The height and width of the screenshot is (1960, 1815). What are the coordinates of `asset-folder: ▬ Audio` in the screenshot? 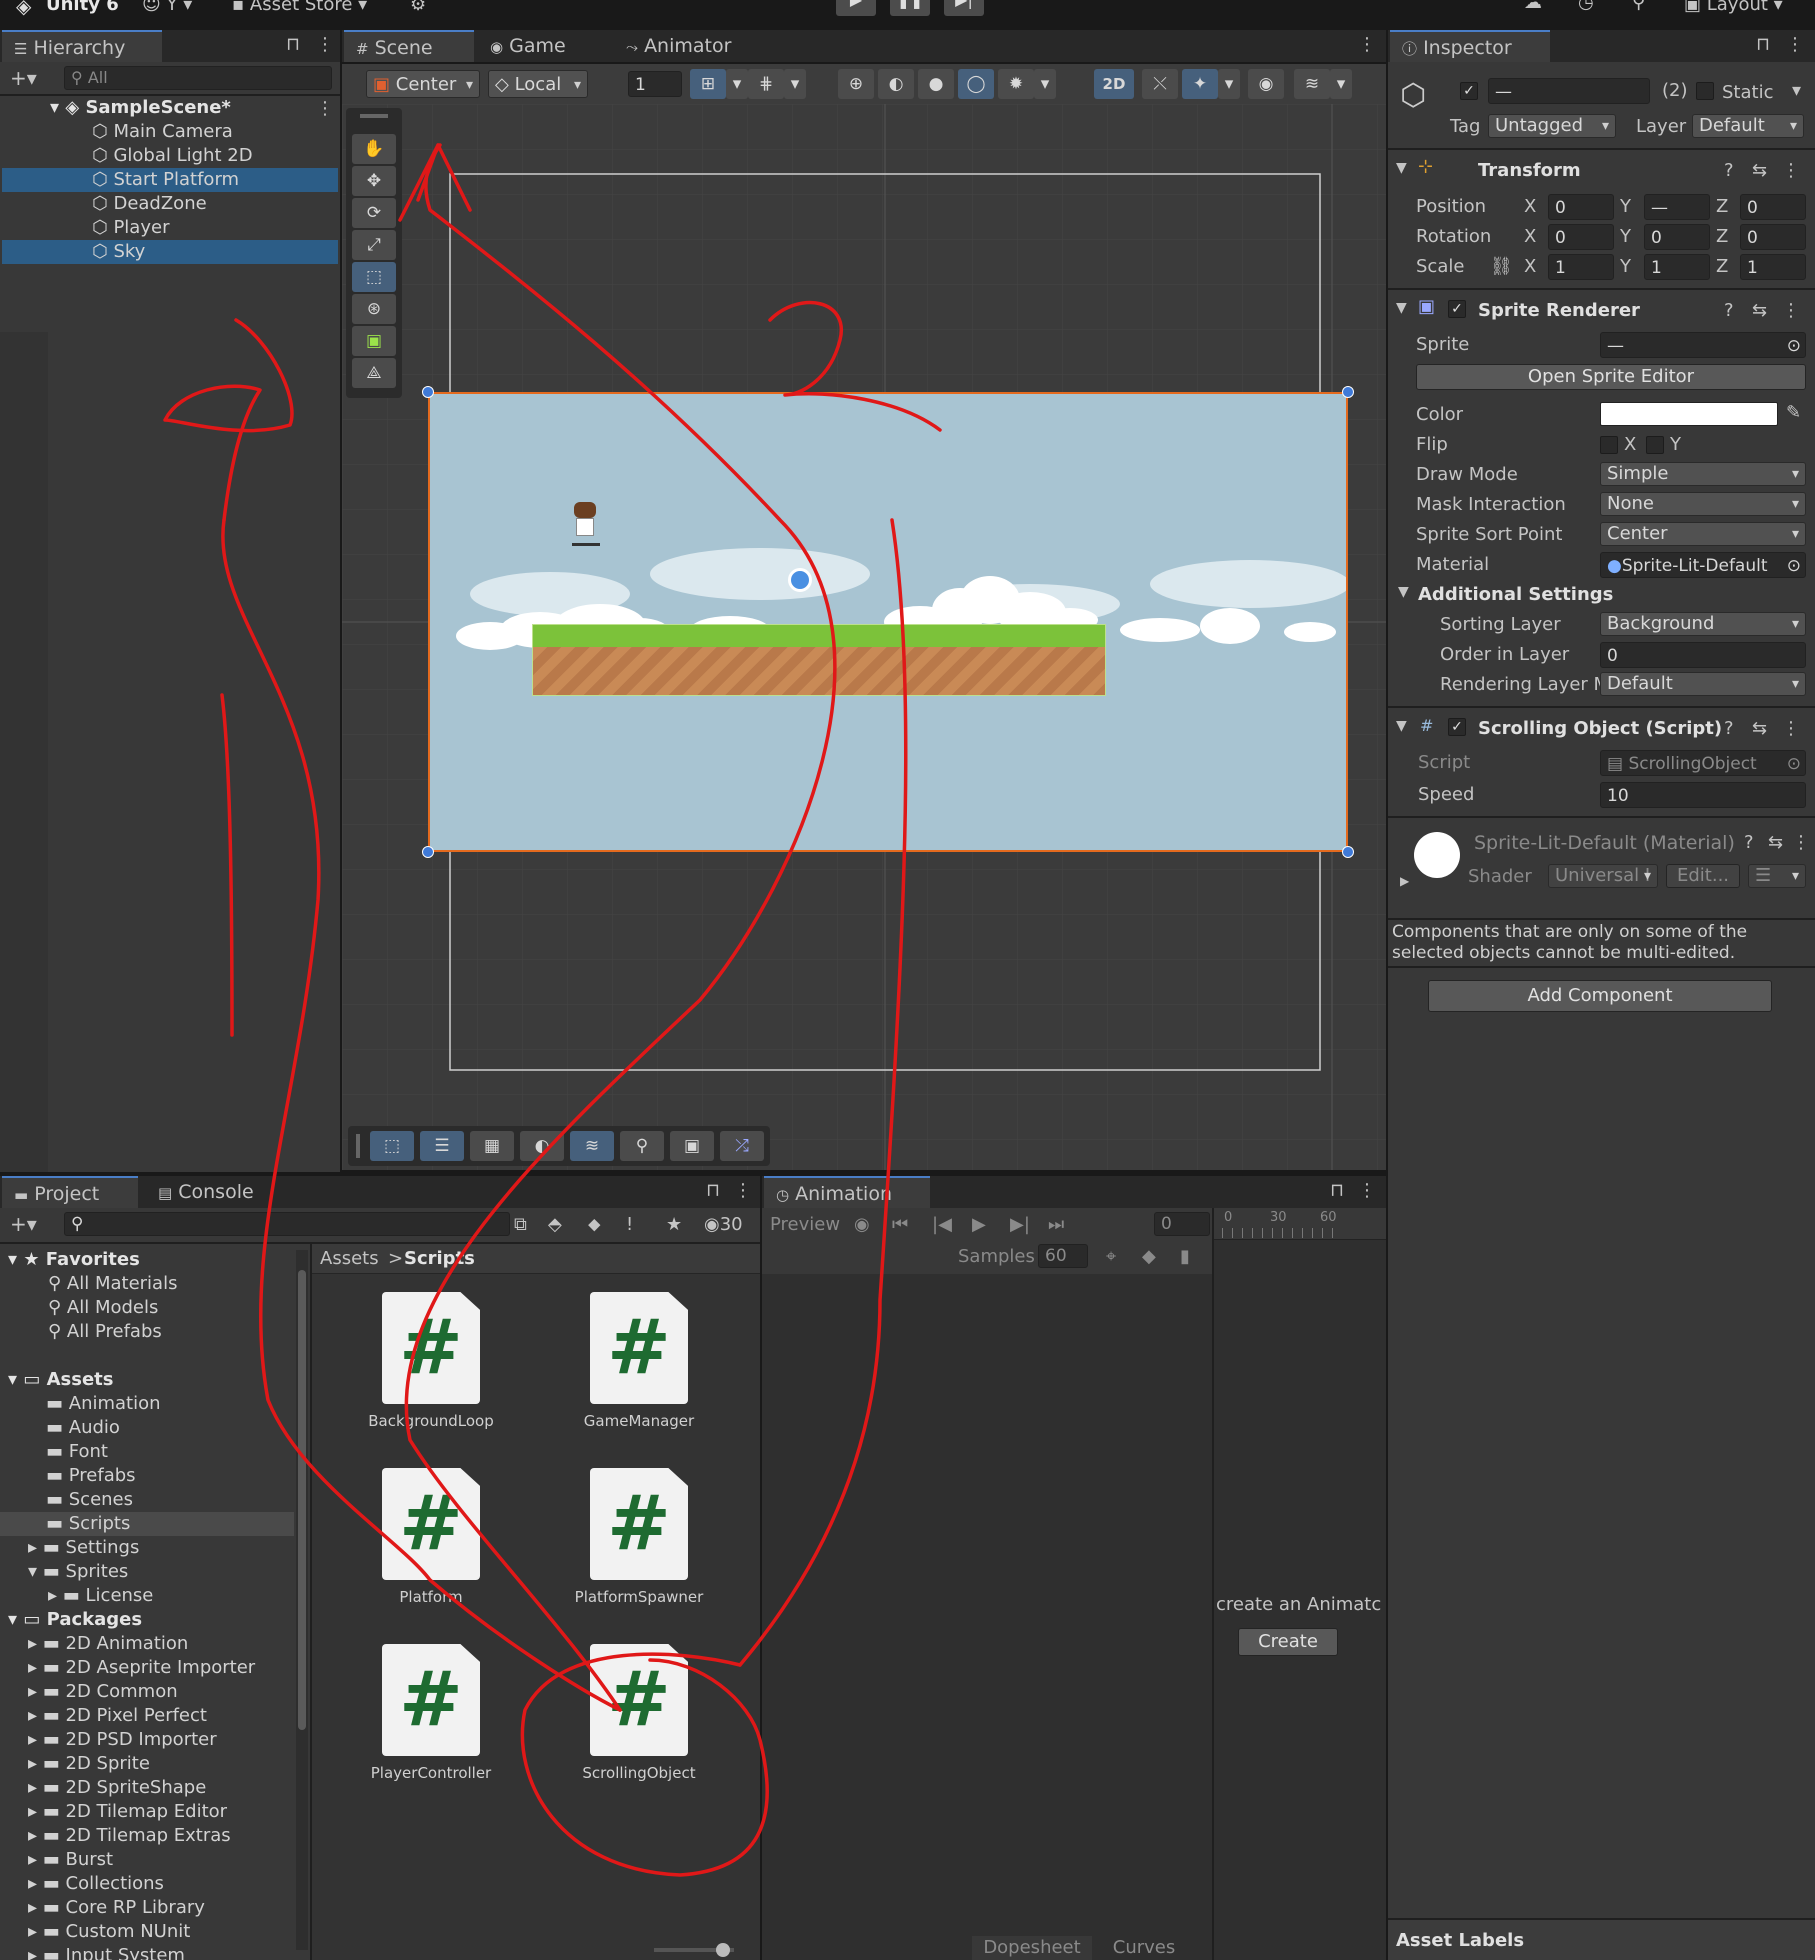 It's located at (147, 1428).